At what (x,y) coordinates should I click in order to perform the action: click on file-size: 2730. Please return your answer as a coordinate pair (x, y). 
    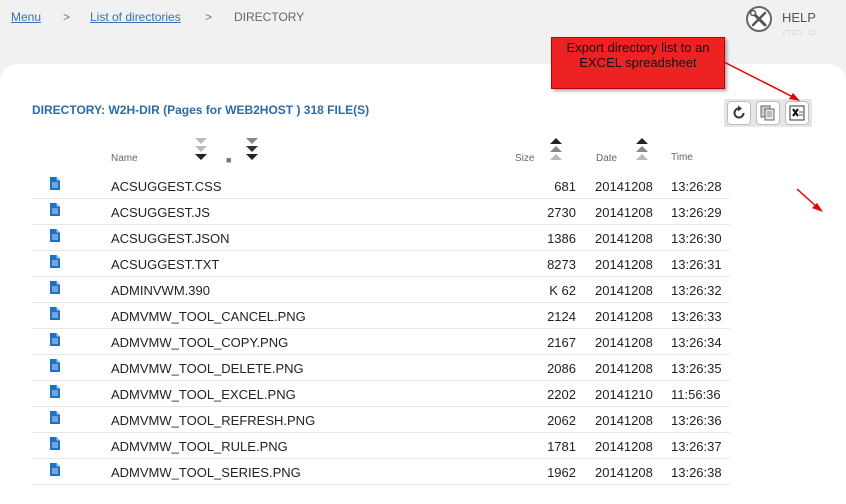
    Looking at the image, I should click on (561, 212).